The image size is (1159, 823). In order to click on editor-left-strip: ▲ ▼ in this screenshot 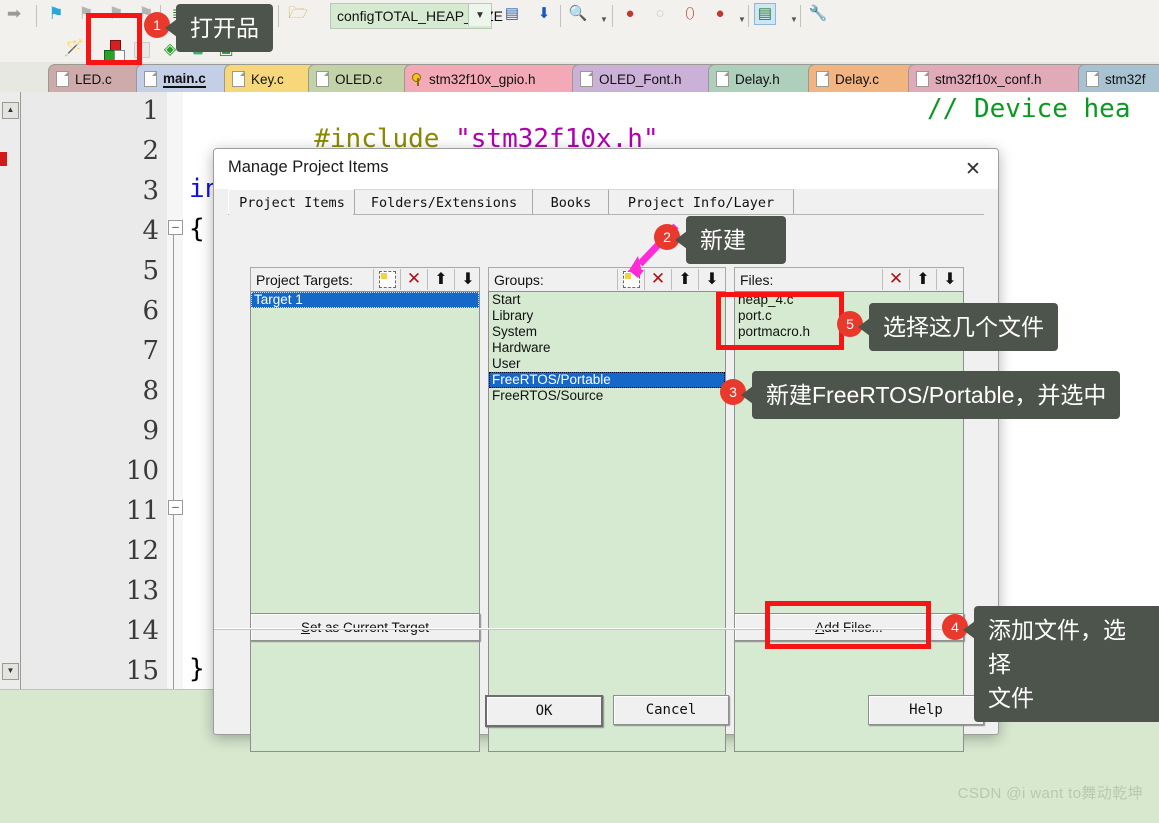, I will do `click(10, 391)`.